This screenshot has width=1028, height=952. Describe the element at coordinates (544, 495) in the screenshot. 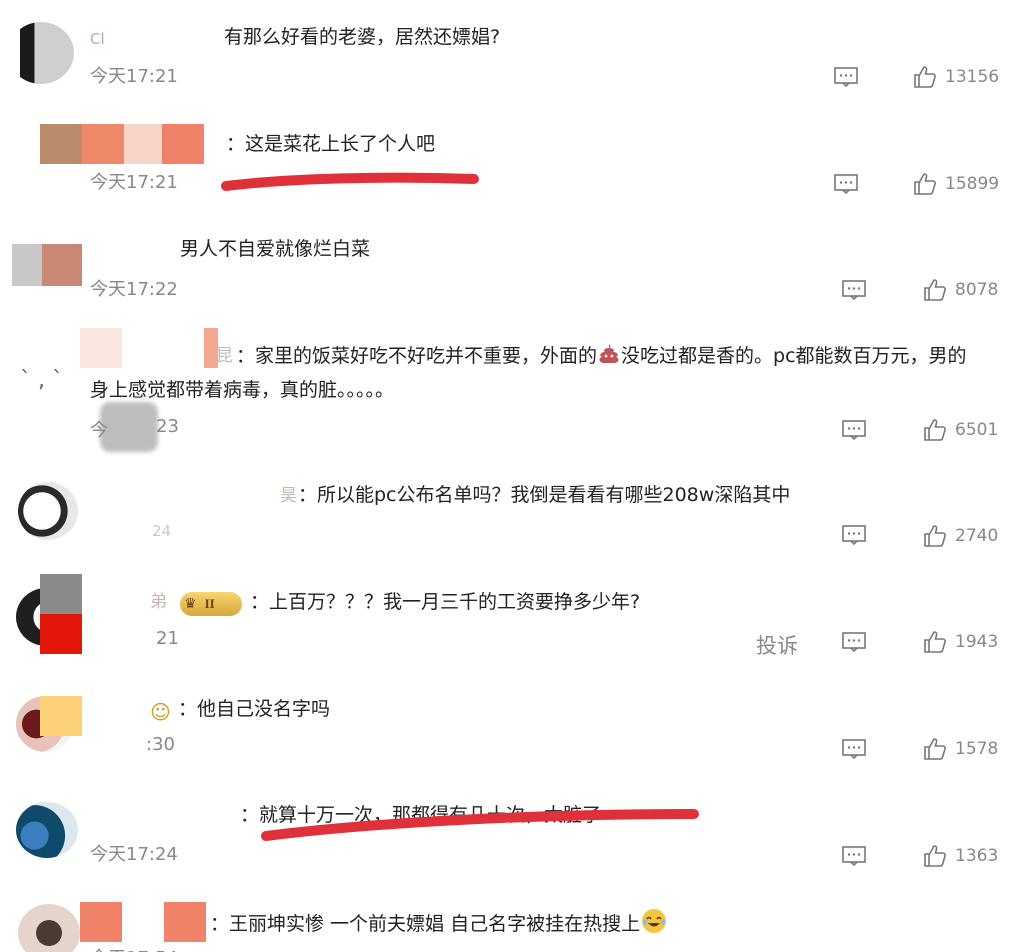

I see `comment-text: ：所以能pc公布名单吗？我倒是看看有哪些208w深陷其中` at that location.